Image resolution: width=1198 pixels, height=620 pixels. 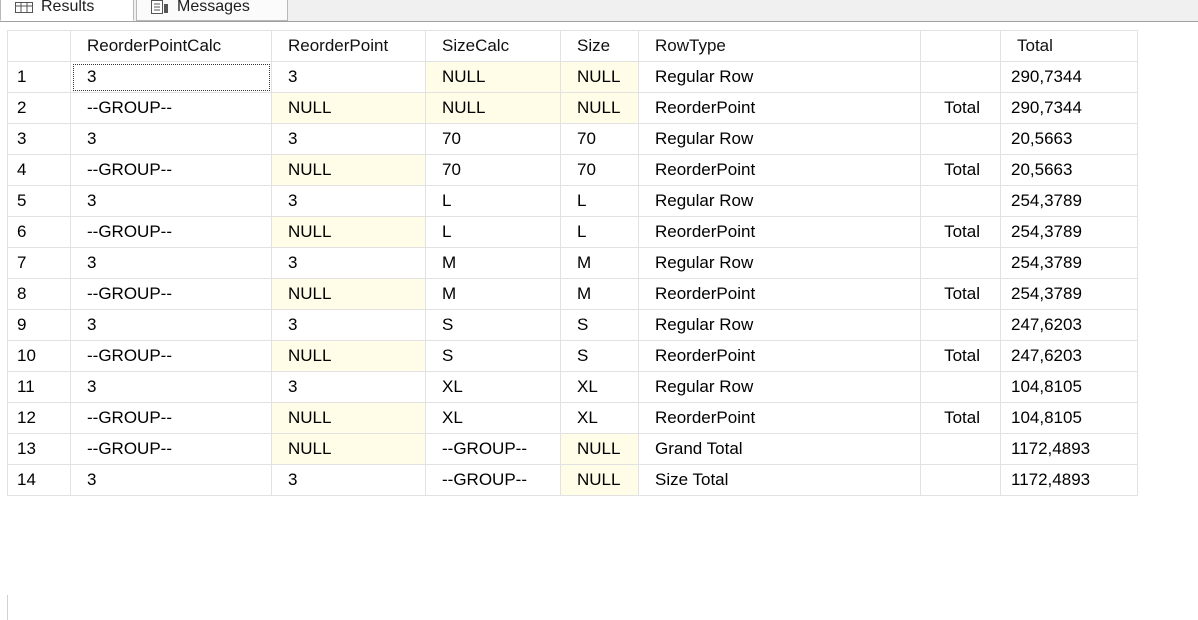 What do you see at coordinates (599, 46) in the screenshot?
I see `size-header: Size` at bounding box center [599, 46].